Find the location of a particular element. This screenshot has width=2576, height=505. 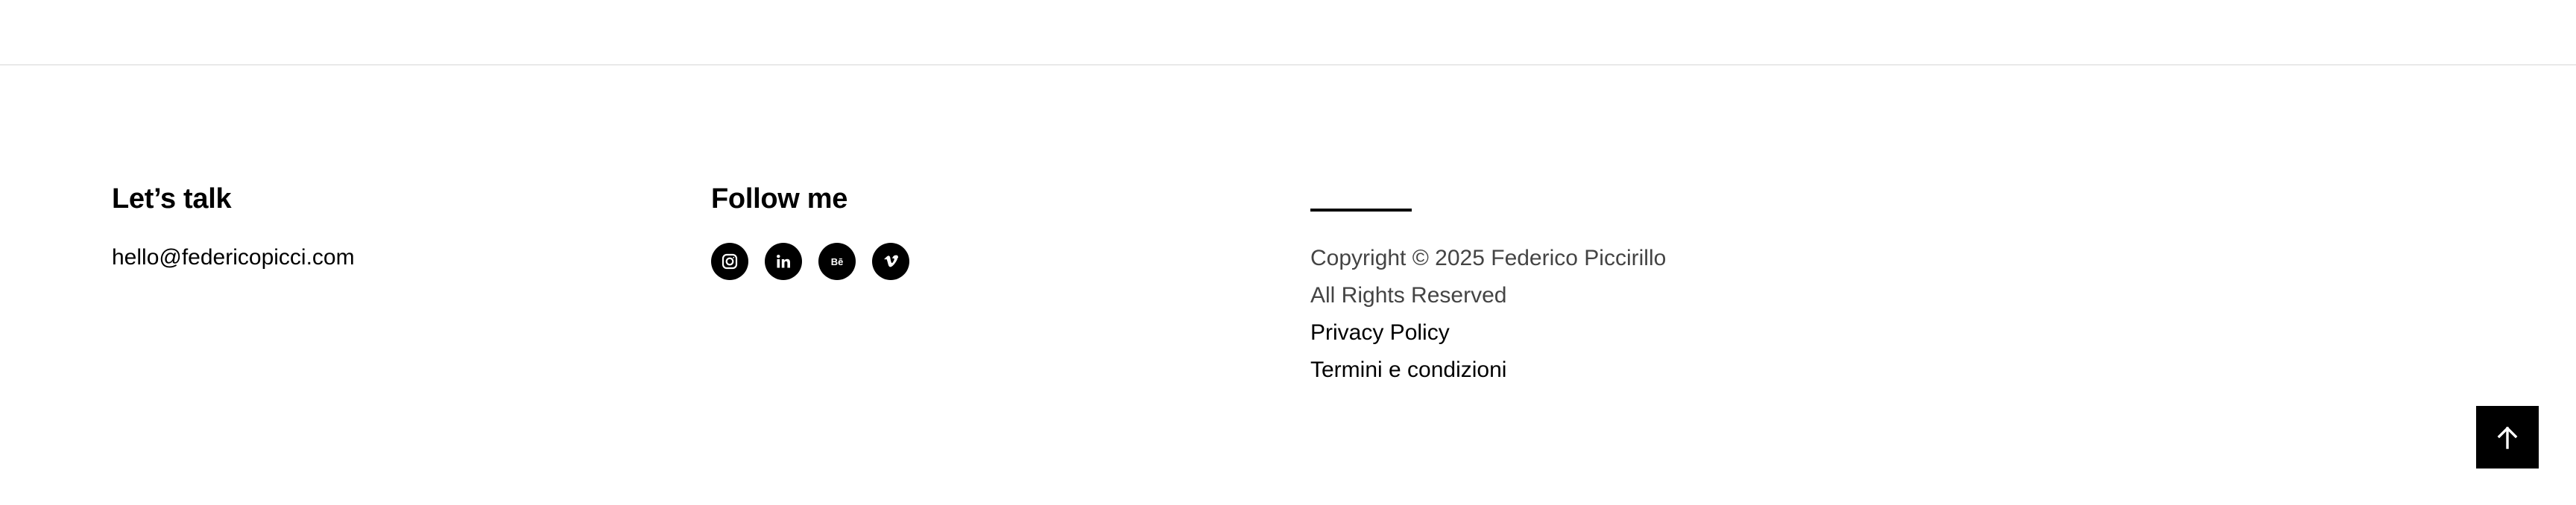

behance-icon: Bē is located at coordinates (837, 261).